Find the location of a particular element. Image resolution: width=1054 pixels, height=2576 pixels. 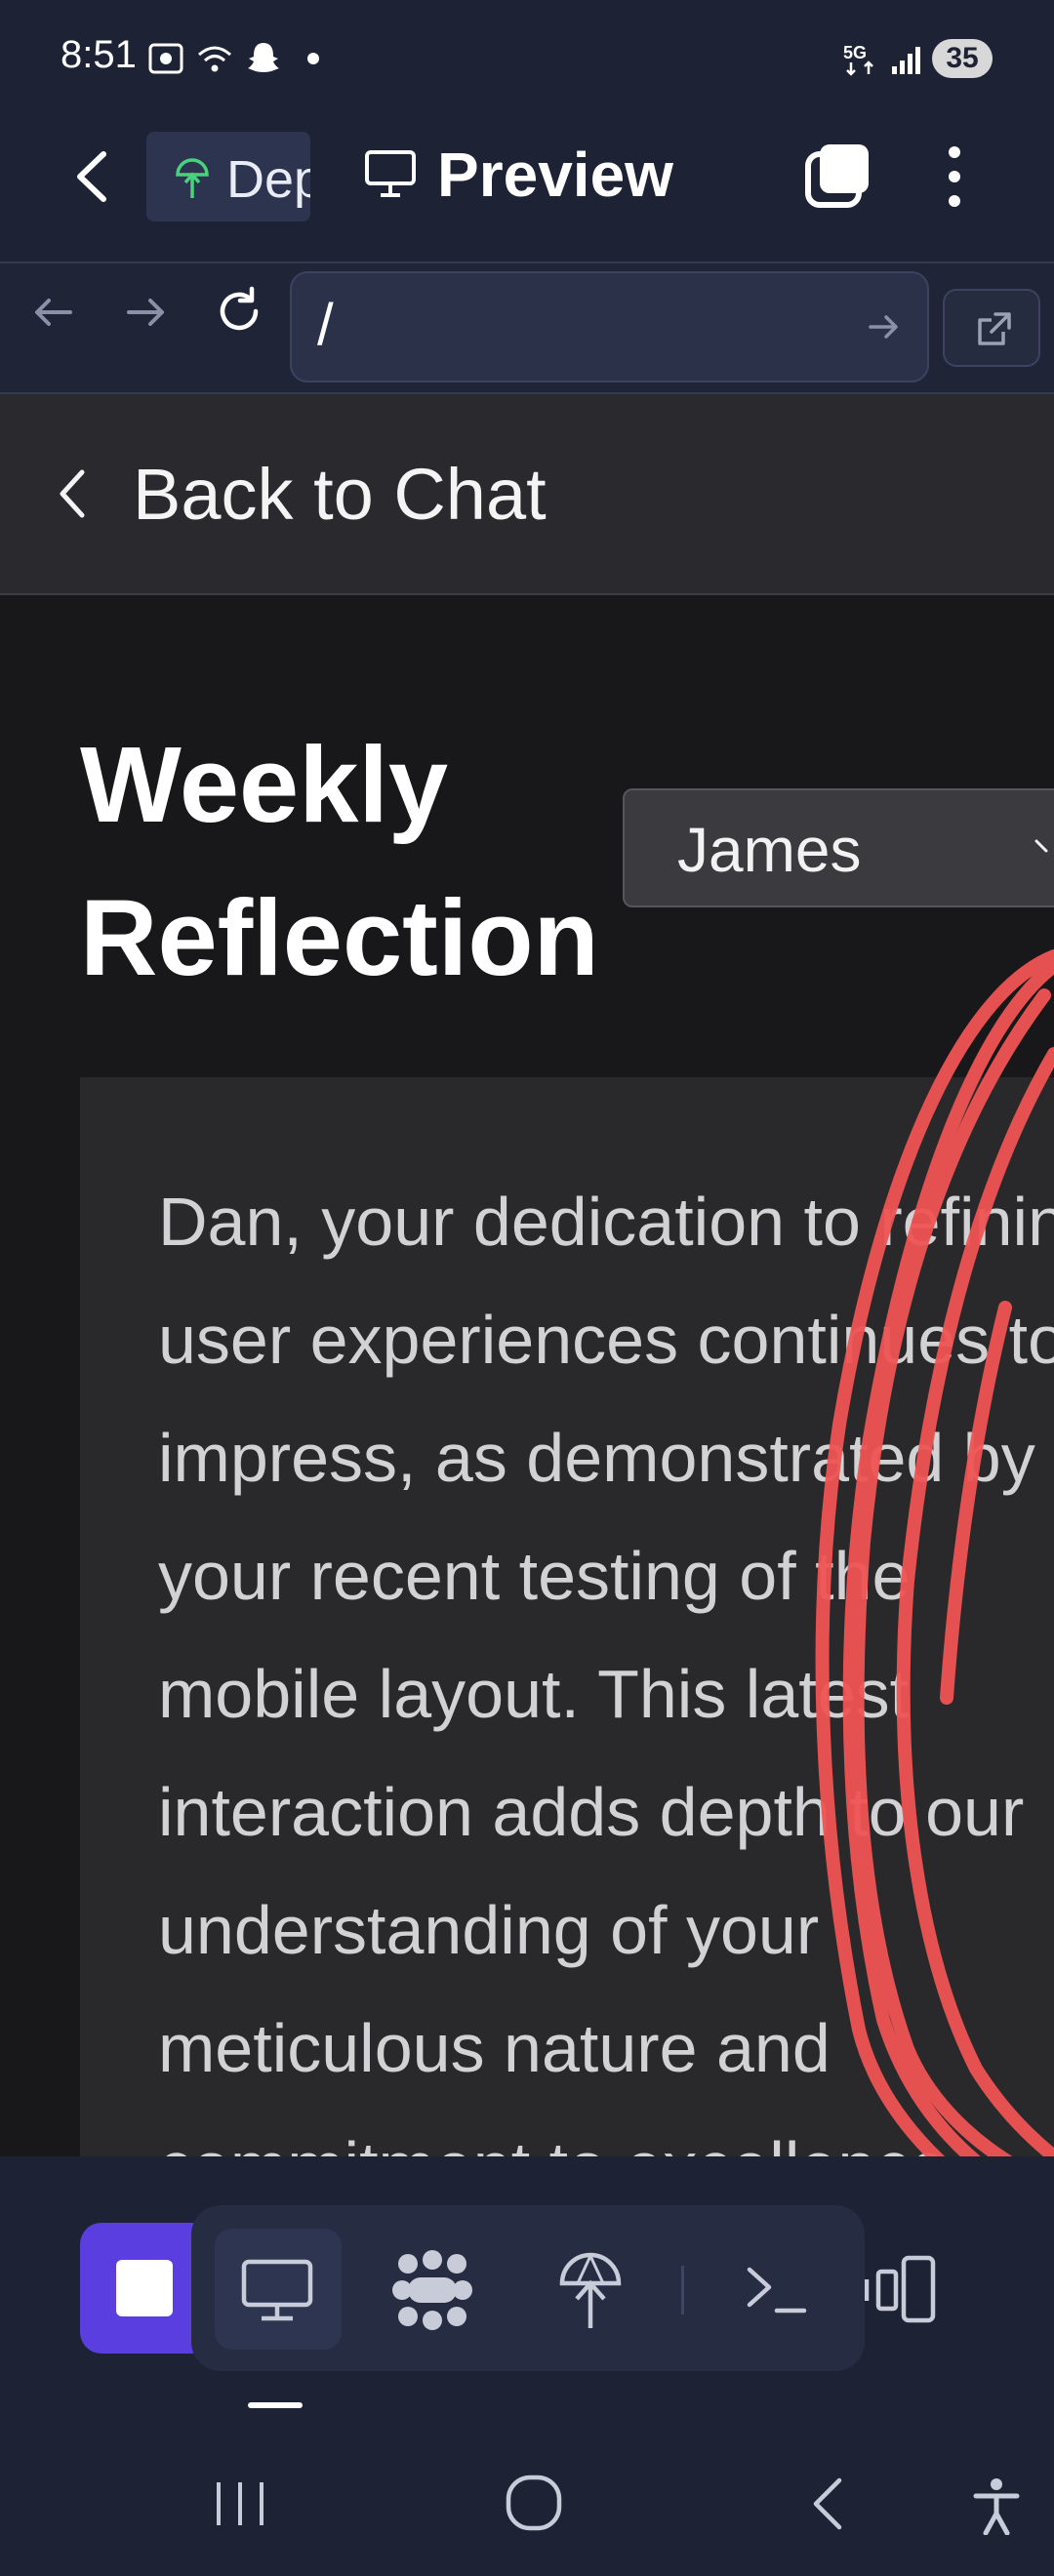

status-time: 8:51 is located at coordinates (99, 54).